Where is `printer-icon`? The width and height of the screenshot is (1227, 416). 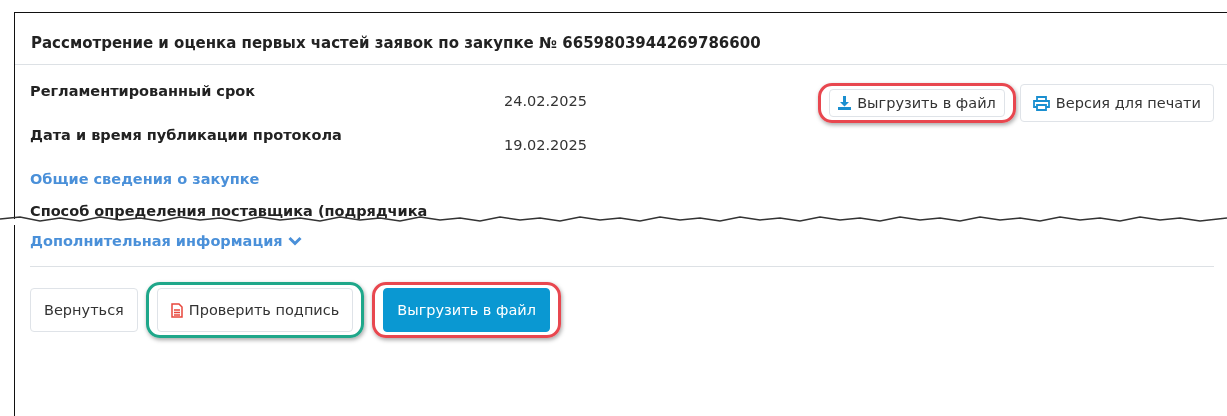
printer-icon is located at coordinates (1041, 103).